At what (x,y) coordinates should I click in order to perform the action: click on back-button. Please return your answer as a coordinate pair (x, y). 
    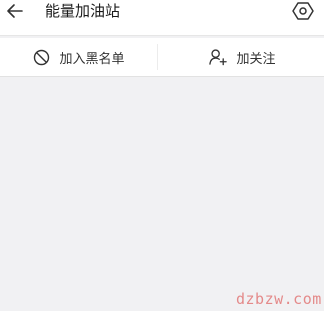
    Looking at the image, I should click on (15, 11).